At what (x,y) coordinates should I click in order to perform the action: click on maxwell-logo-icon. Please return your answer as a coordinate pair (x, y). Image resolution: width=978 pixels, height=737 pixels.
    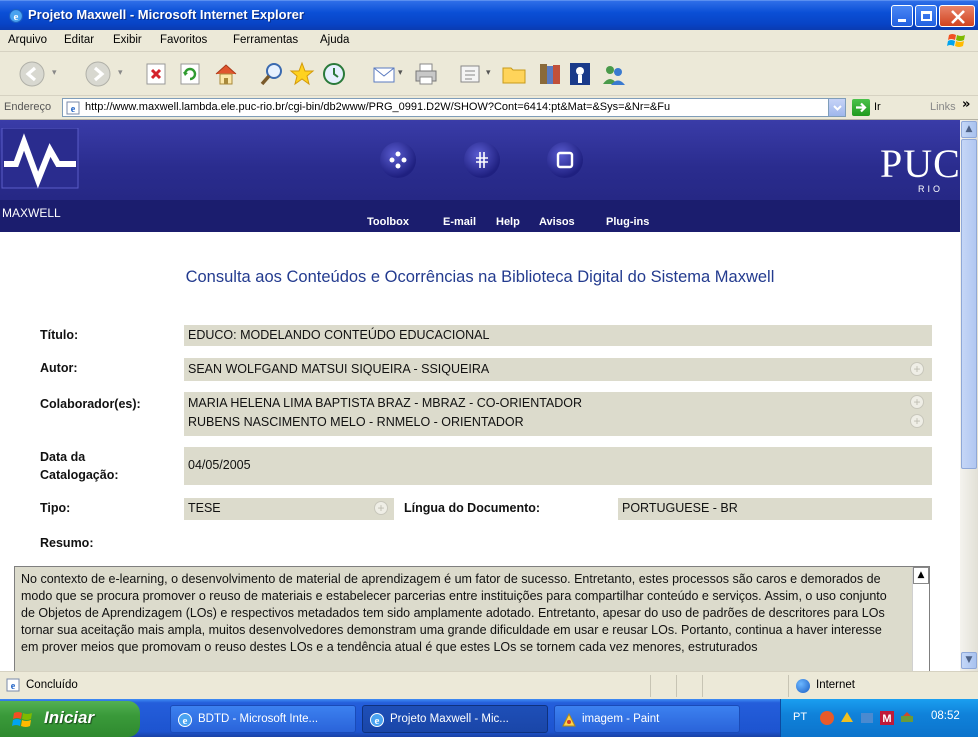
    Looking at the image, I should click on (41, 159).